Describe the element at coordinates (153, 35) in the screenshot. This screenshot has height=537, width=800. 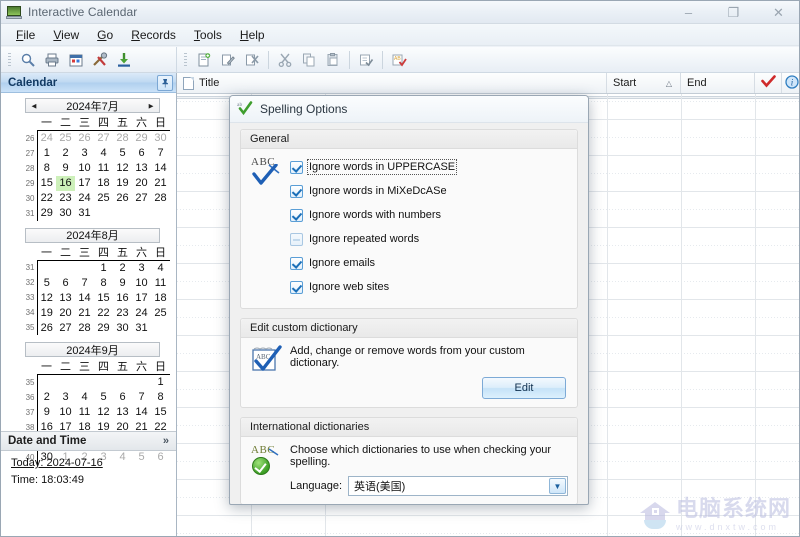
I see `menu-records: Records` at that location.